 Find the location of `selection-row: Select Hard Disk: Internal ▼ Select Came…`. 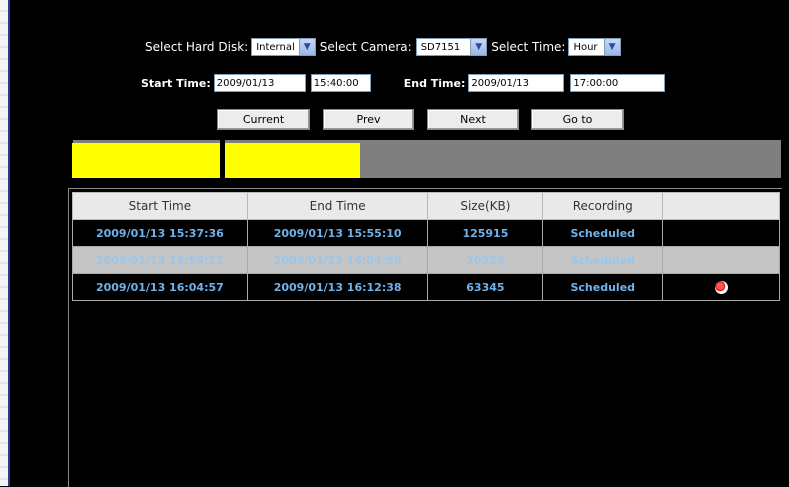

selection-row: Select Hard Disk: Internal ▼ Select Came… is located at coordinates (385, 47).